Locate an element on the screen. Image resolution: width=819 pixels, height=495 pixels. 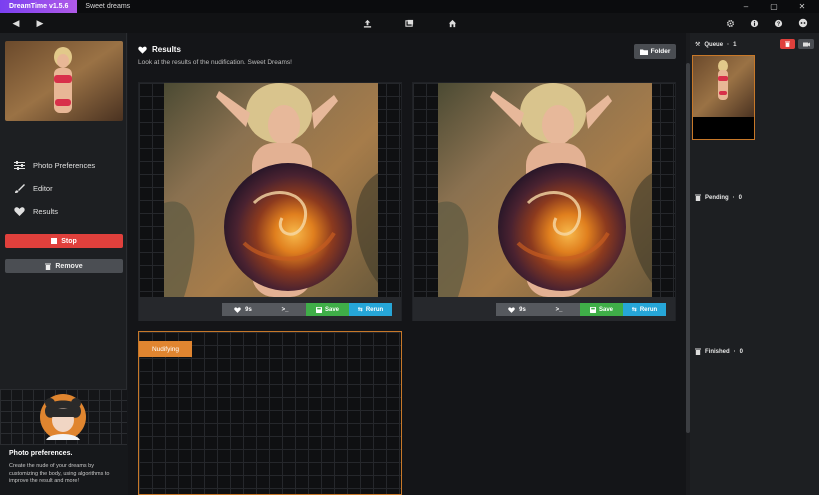
sidebar-item-results: Results is located at coordinates (36, 211).